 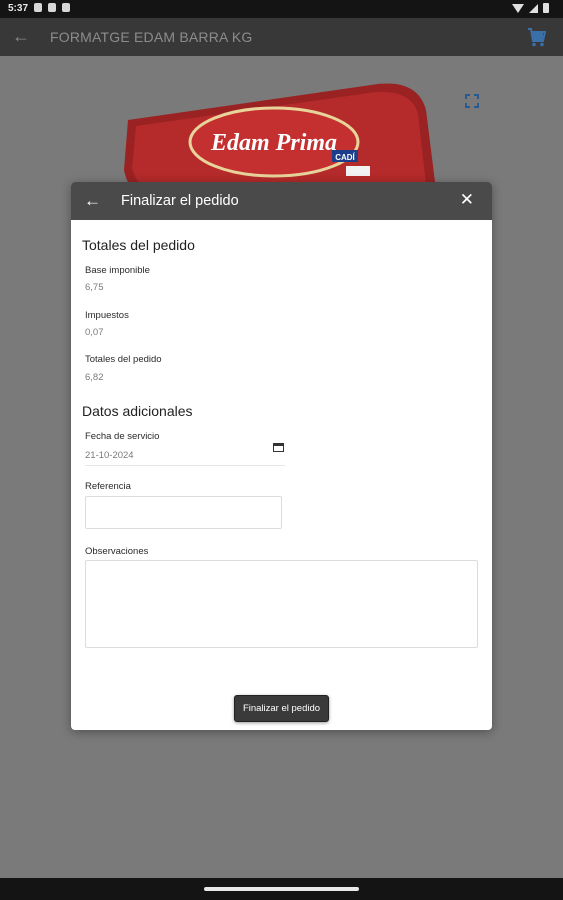 I want to click on service-date-label: Fecha de servicio, so click(x=122, y=436).